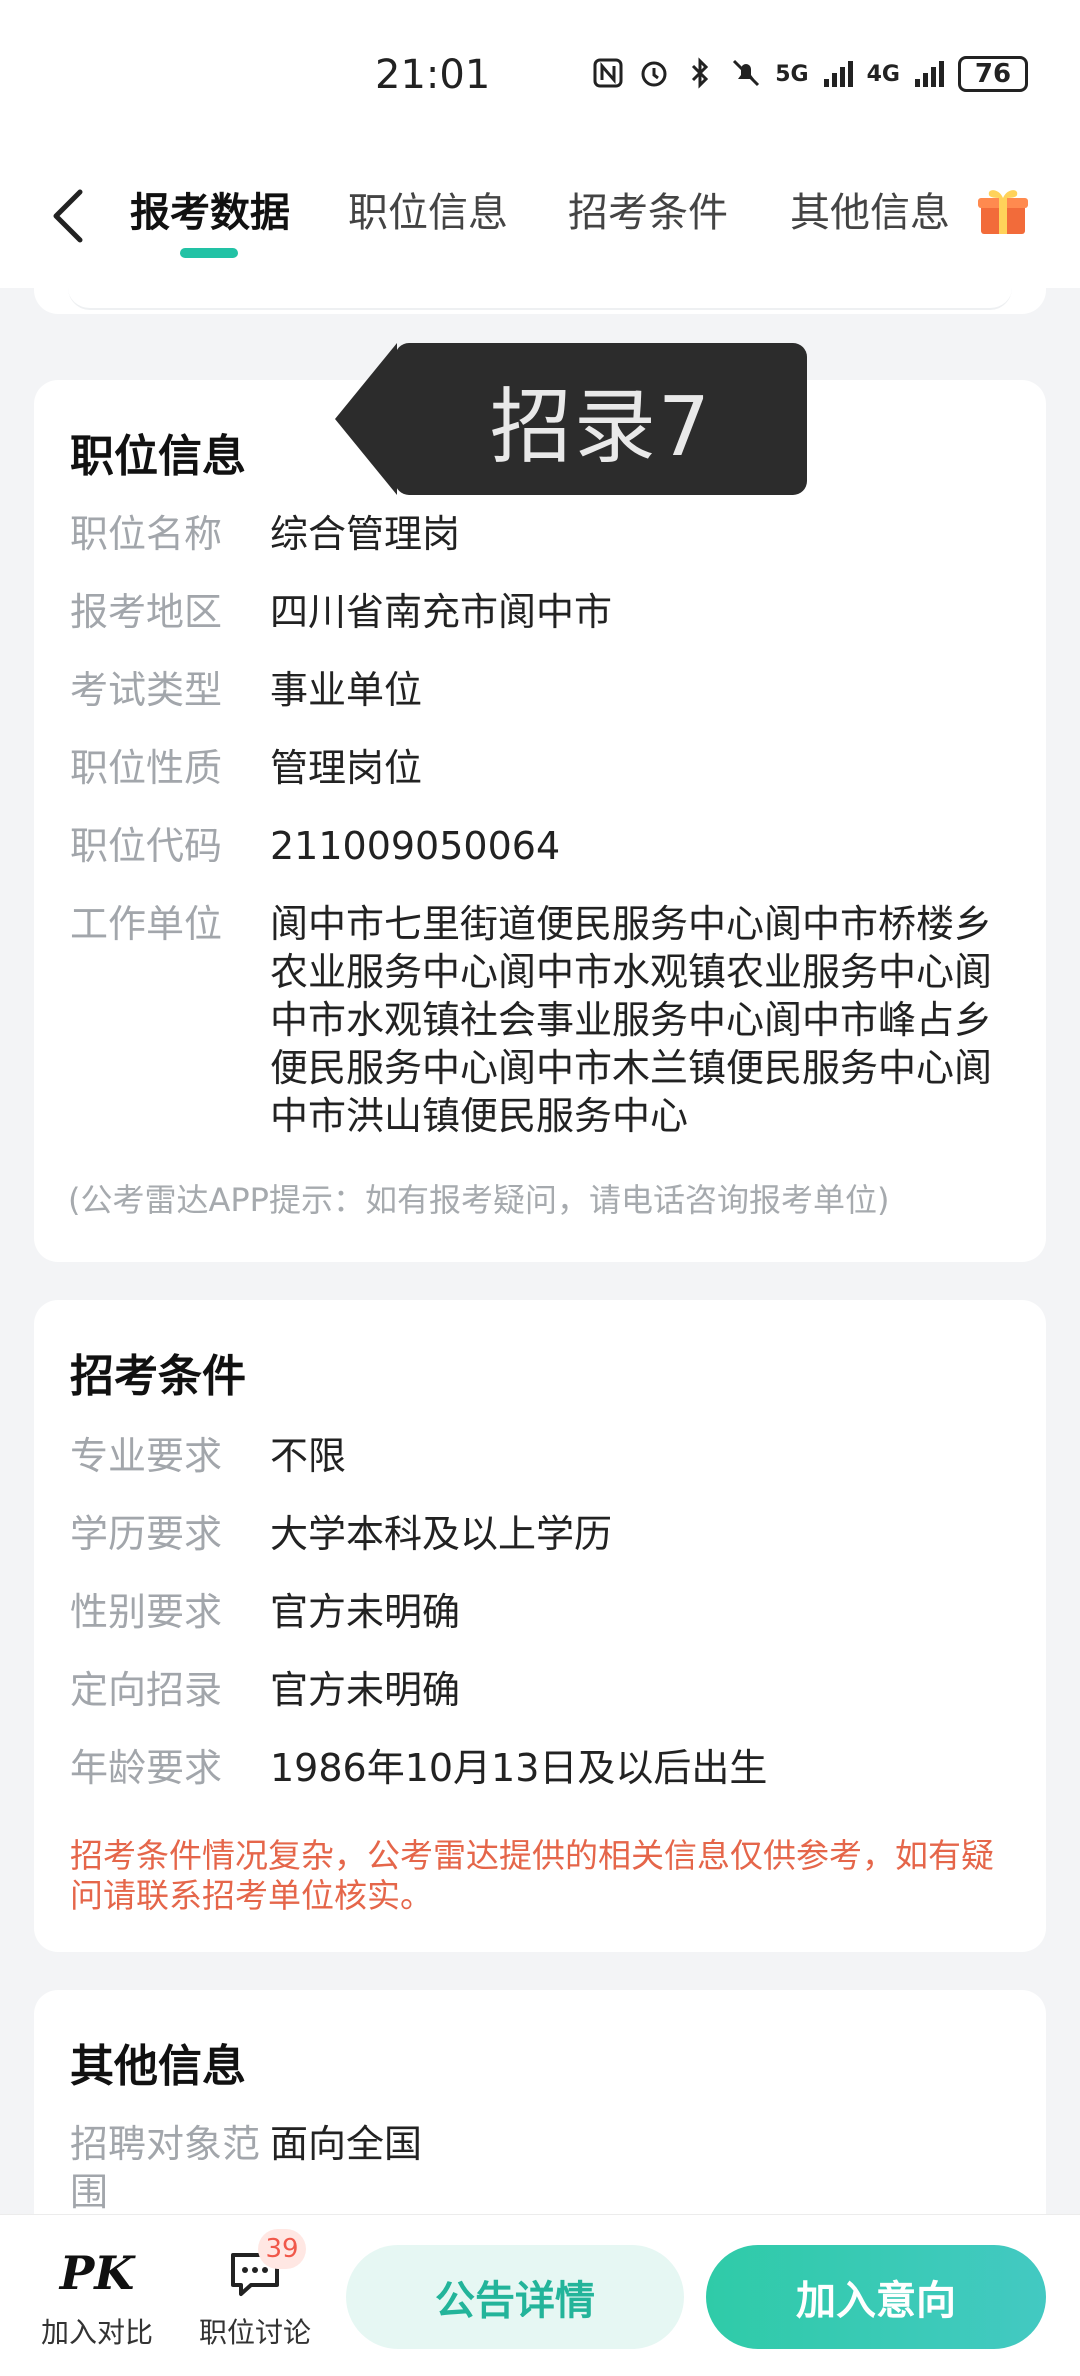  What do you see at coordinates (540, 690) in the screenshot?
I see `info-row: 考试类型 事业单位` at bounding box center [540, 690].